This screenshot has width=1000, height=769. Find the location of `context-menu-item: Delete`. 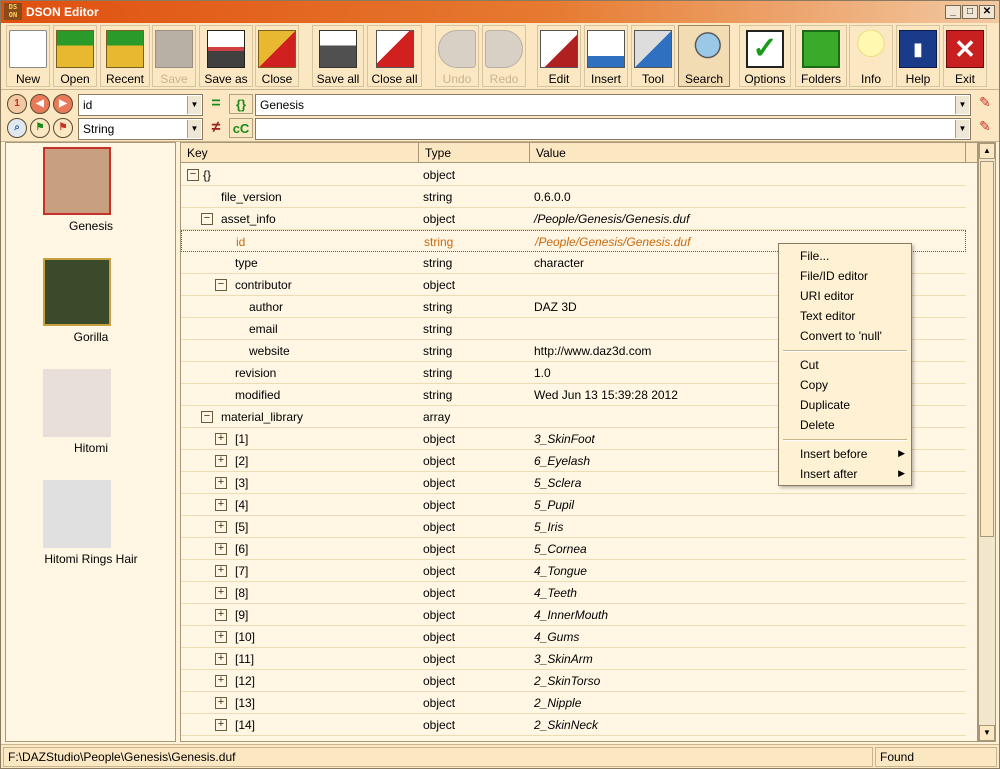

context-menu-item: Delete is located at coordinates (845, 426).